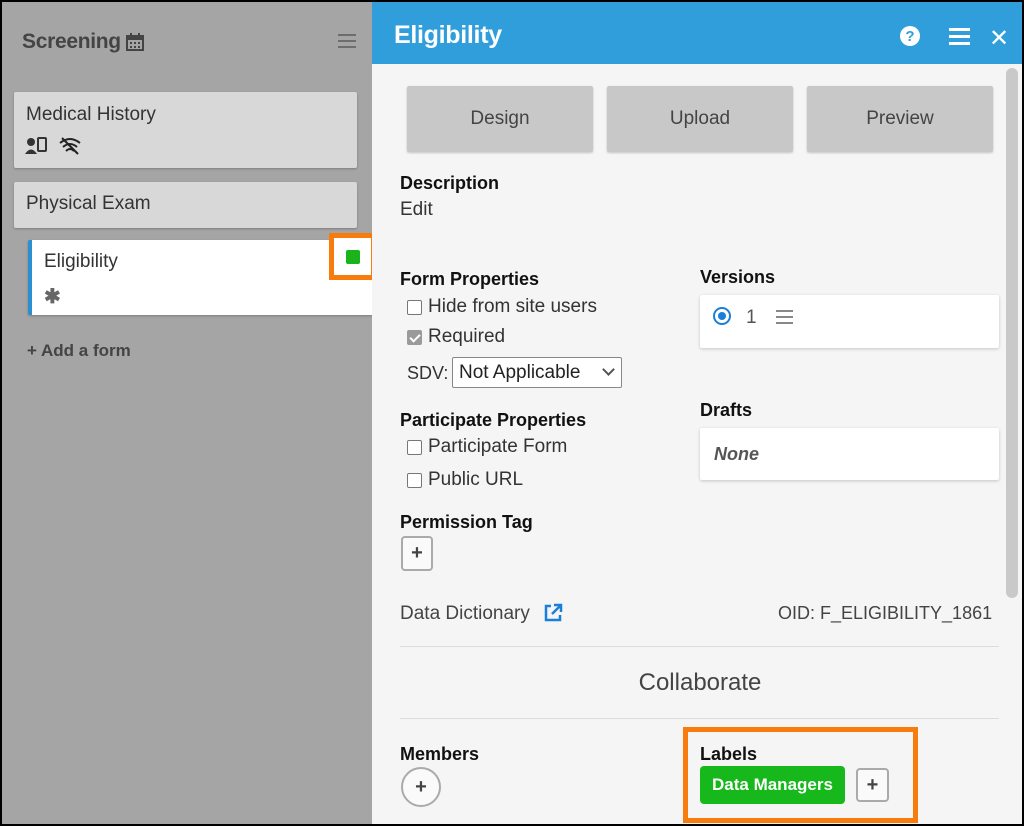 Image resolution: width=1024 pixels, height=826 pixels. Describe the element at coordinates (347, 41) in the screenshot. I see `sidebar-menu-icon` at that location.